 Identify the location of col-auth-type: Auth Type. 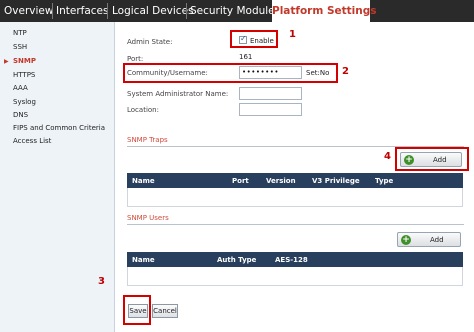
(236, 260).